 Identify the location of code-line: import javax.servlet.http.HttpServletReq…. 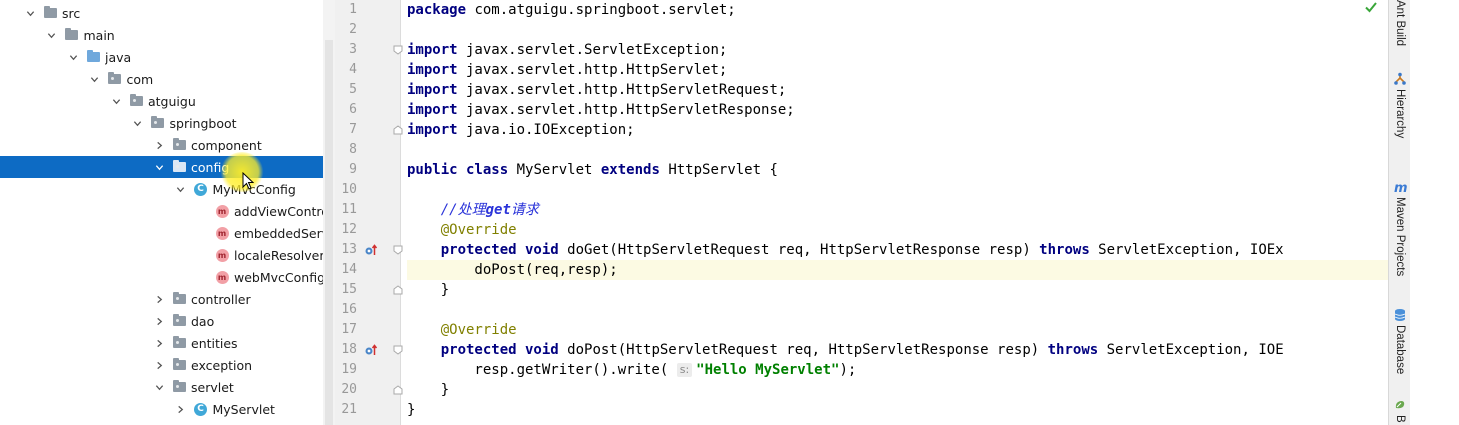
(897, 90).